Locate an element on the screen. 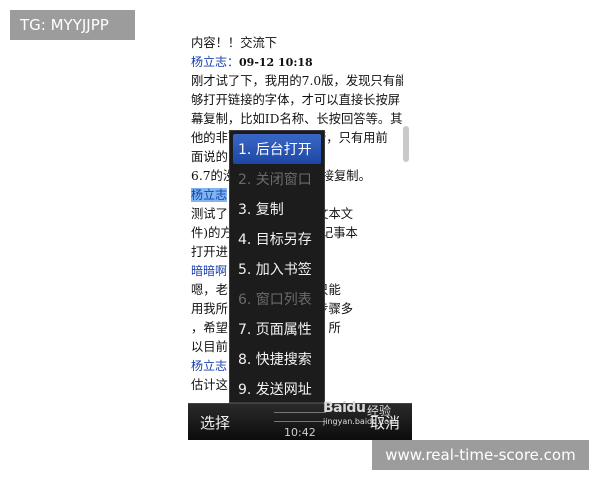  watermark-bottom-right: www.real-time-score.com is located at coordinates (480, 455).